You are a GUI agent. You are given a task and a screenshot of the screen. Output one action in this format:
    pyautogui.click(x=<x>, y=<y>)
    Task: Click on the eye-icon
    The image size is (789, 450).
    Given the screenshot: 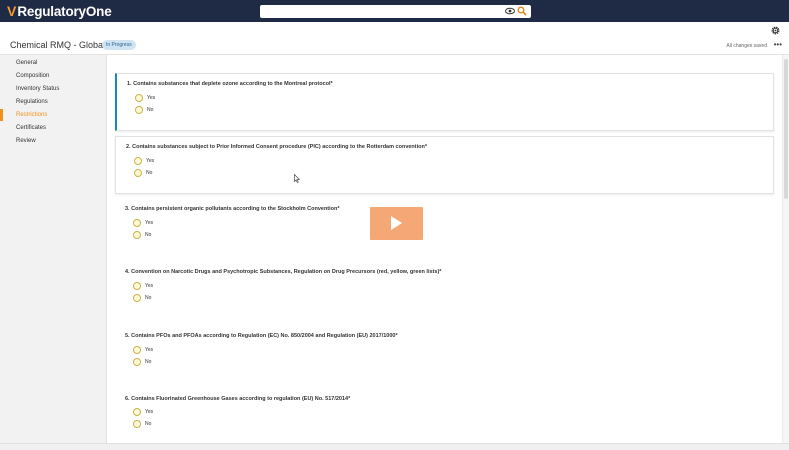 What is the action you would take?
    pyautogui.click(x=510, y=11)
    